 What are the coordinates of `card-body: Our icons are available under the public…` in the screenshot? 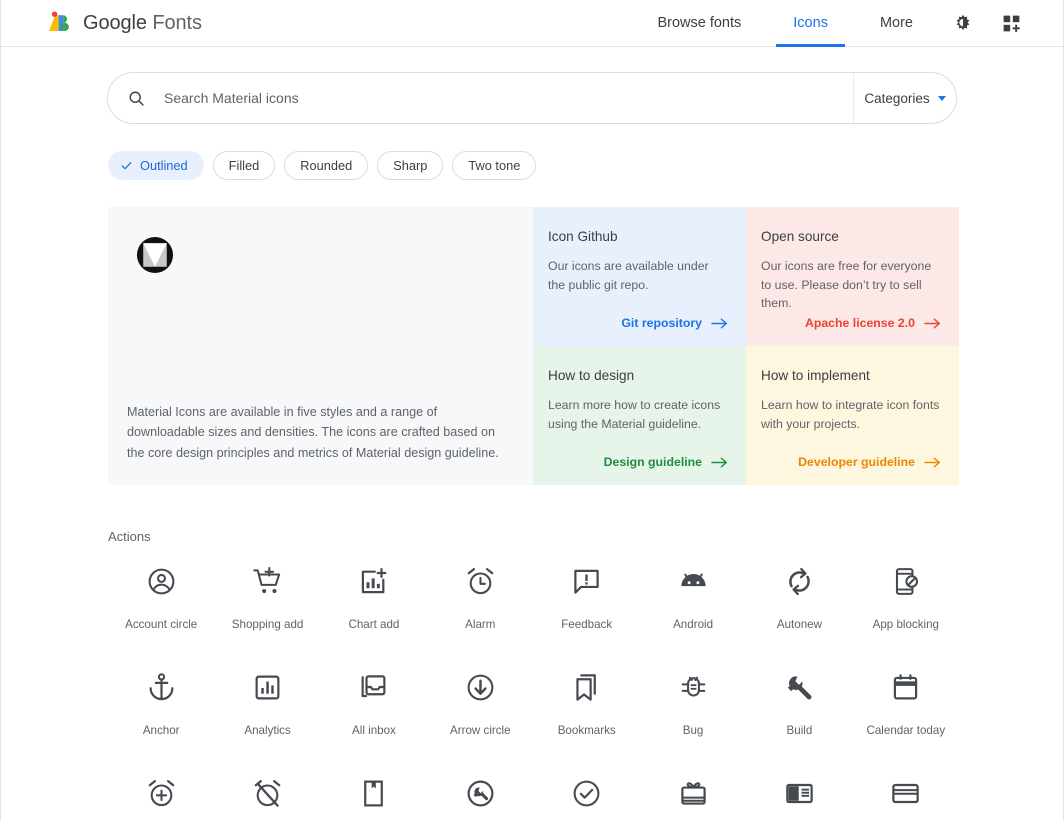 It's located at (628, 275).